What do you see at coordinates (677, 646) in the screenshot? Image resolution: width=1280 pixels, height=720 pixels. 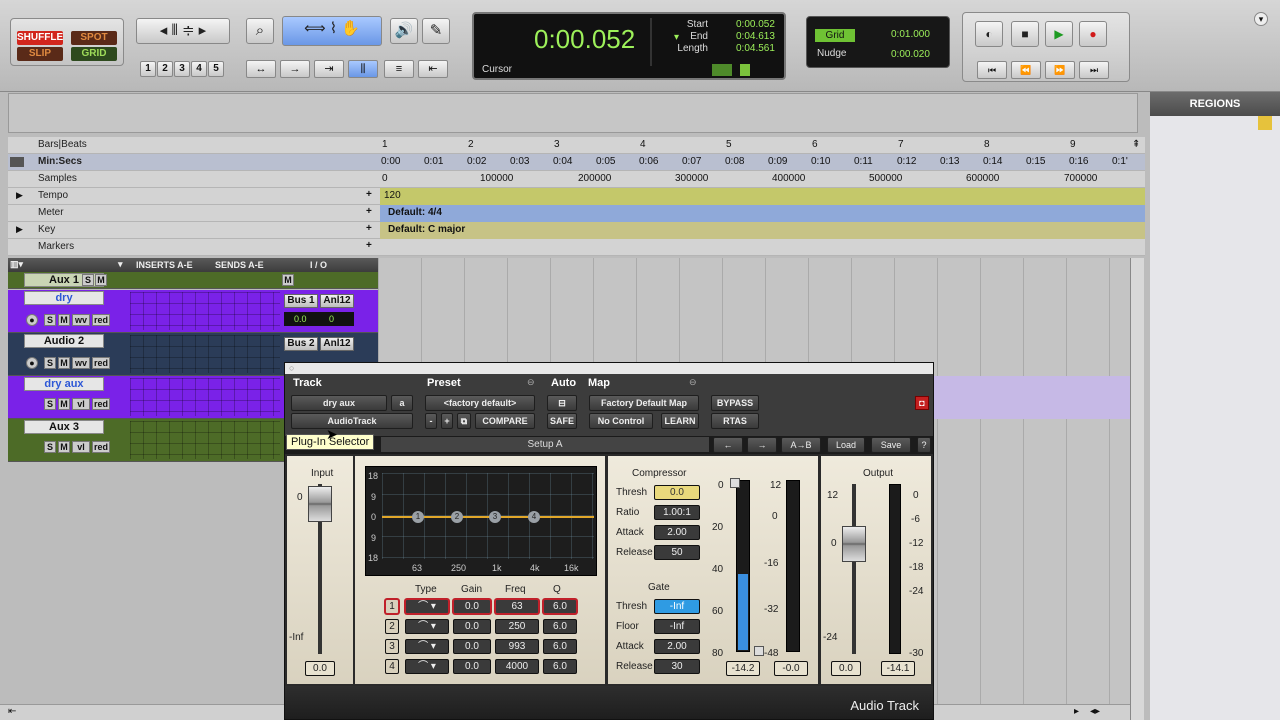 I see `gate-attack-value: 2.00` at bounding box center [677, 646].